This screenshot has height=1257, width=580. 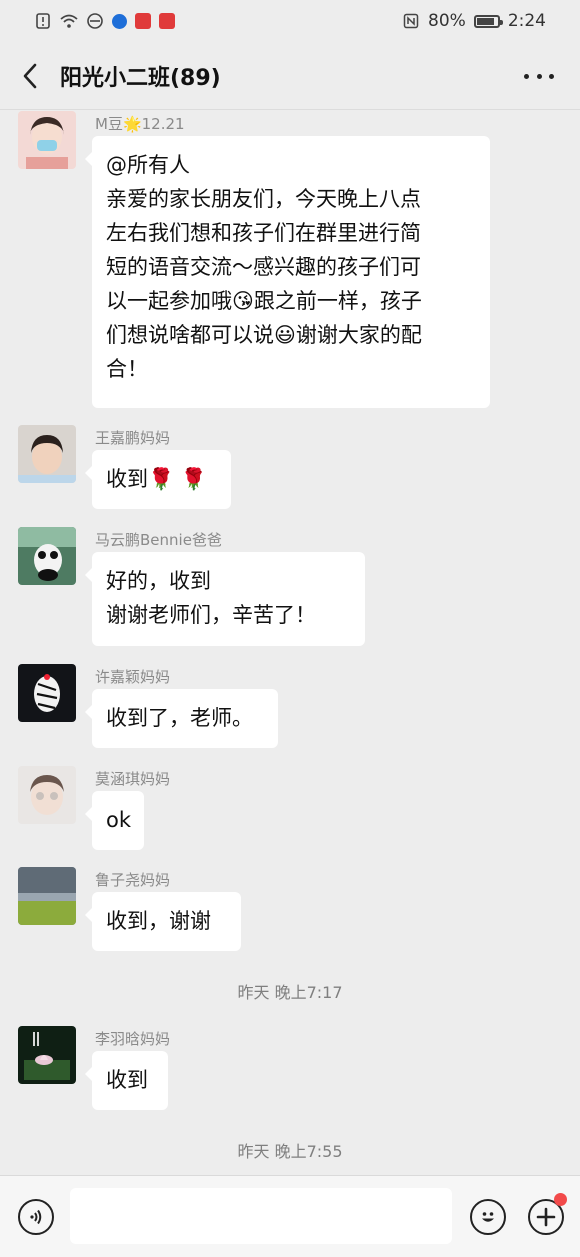 I want to click on message-bubble: 好的，收到 谢谢老师们，辛苦了！, so click(x=225, y=599).